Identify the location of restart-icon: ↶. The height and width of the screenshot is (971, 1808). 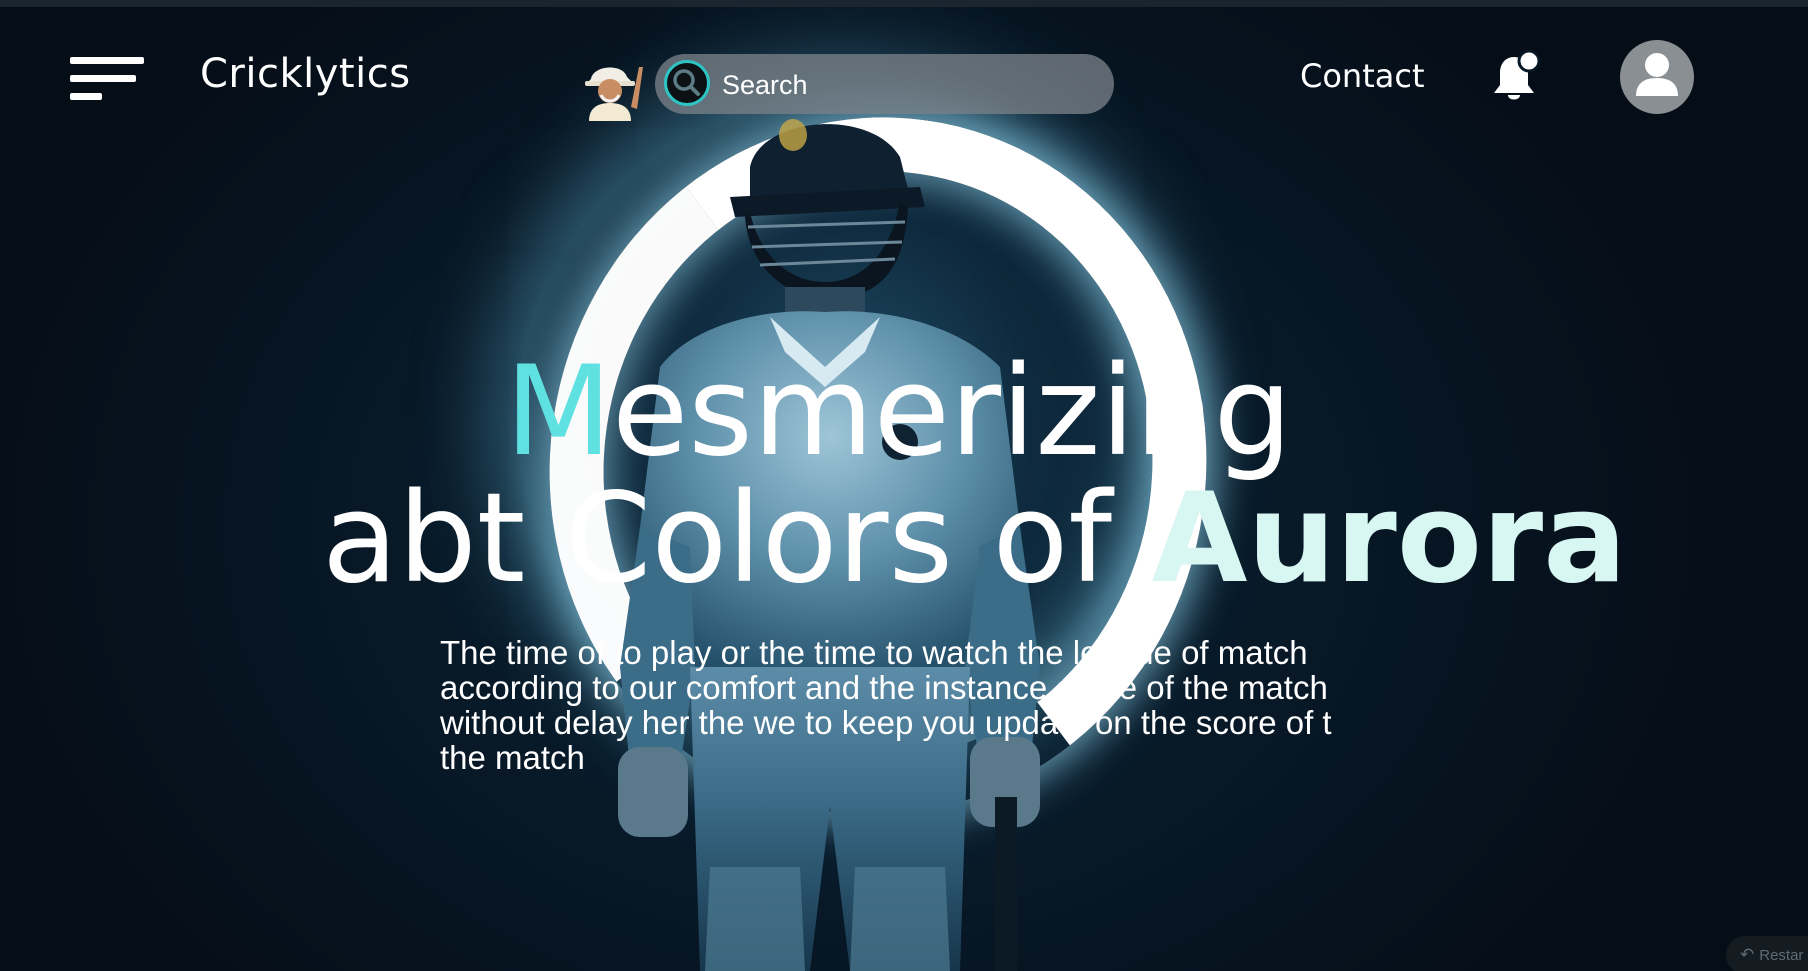
(1747, 954).